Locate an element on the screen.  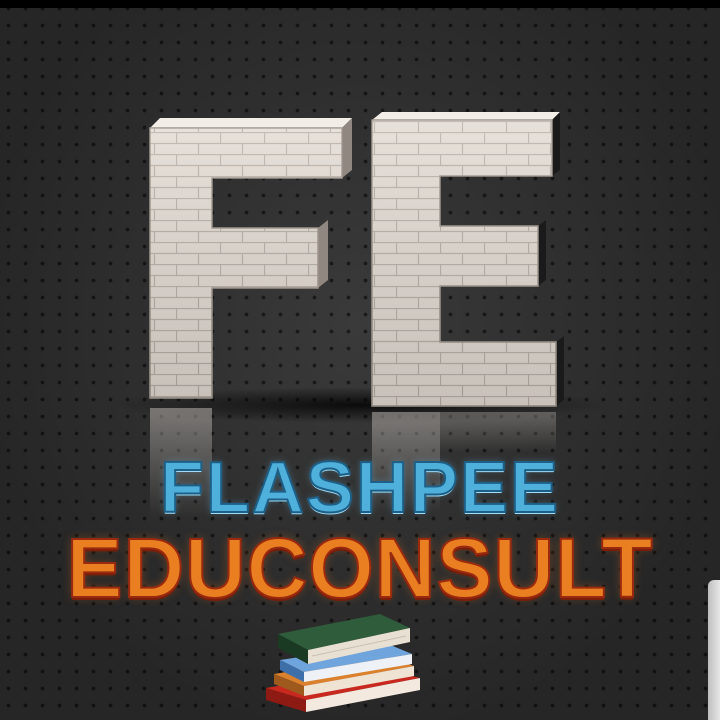
brand-name-line-1: FLASHPEE is located at coordinates (360, 488).